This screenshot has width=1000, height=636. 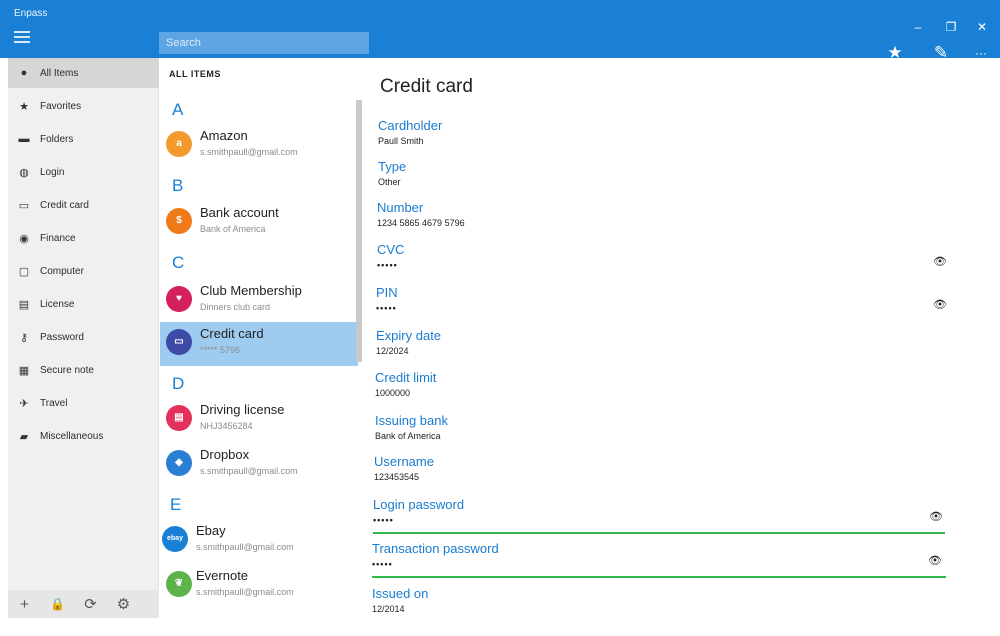 What do you see at coordinates (83, 106) in the screenshot?
I see `sidebar-item-favorites: ★ Favorites` at bounding box center [83, 106].